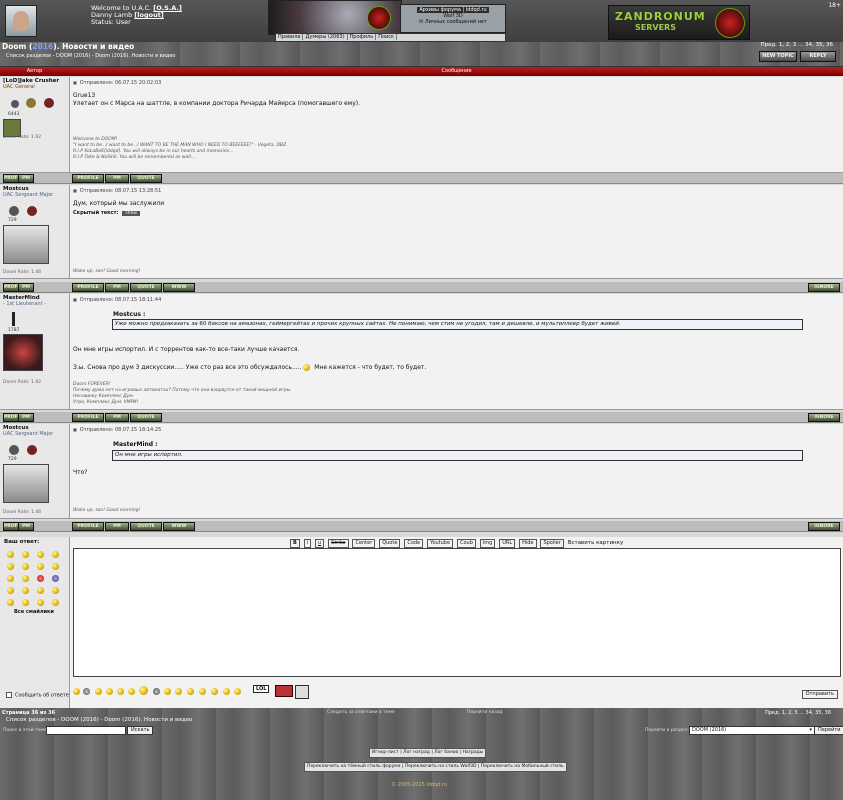  Describe the element at coordinates (596, 543) in the screenshot. I see `insert-picture-link: Вставить картинку` at that location.